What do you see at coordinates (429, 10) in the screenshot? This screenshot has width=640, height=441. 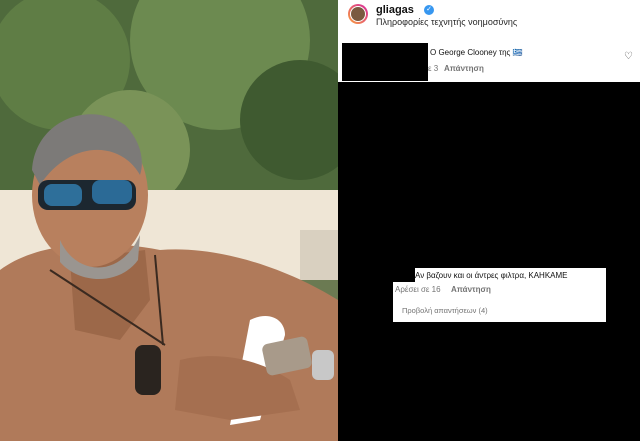 I see `verified-badge-icon: ✓` at bounding box center [429, 10].